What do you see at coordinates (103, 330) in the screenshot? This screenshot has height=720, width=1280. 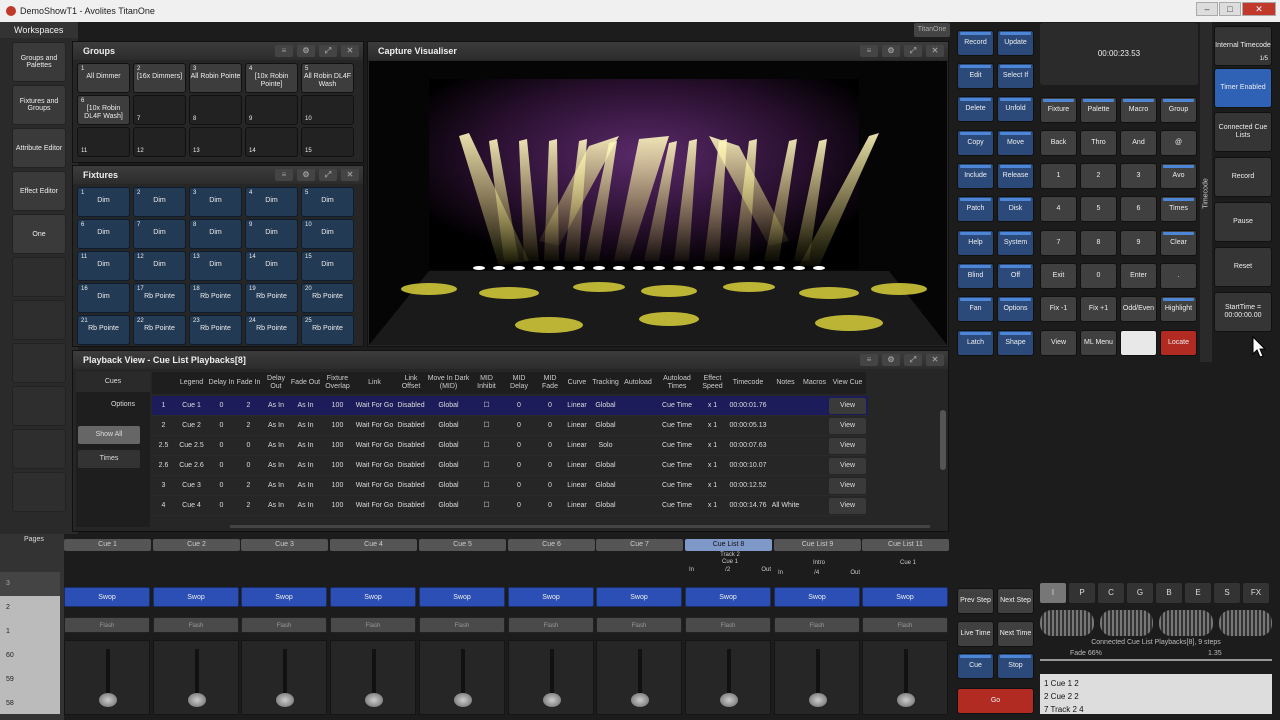 I see `fixture-tile: 21 Rb Pointe` at bounding box center [103, 330].